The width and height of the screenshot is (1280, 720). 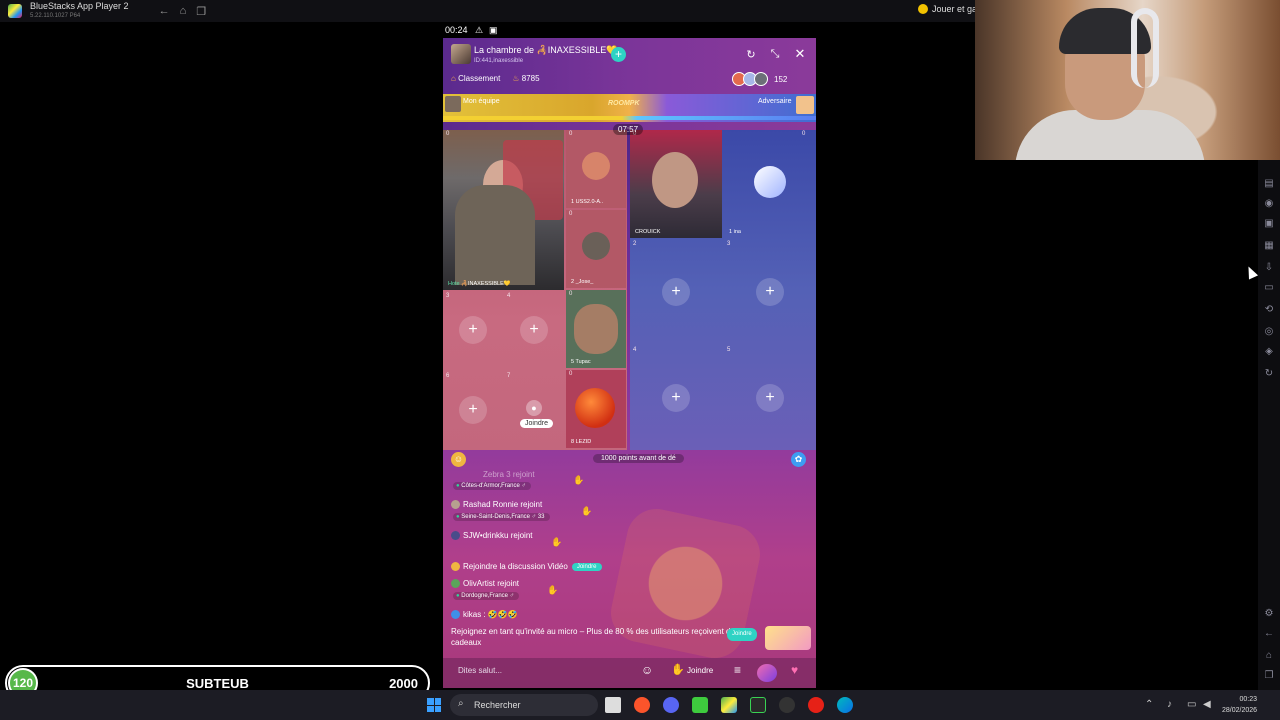 What do you see at coordinates (816, 705) in the screenshot?
I see `youtube-icon` at bounding box center [816, 705].